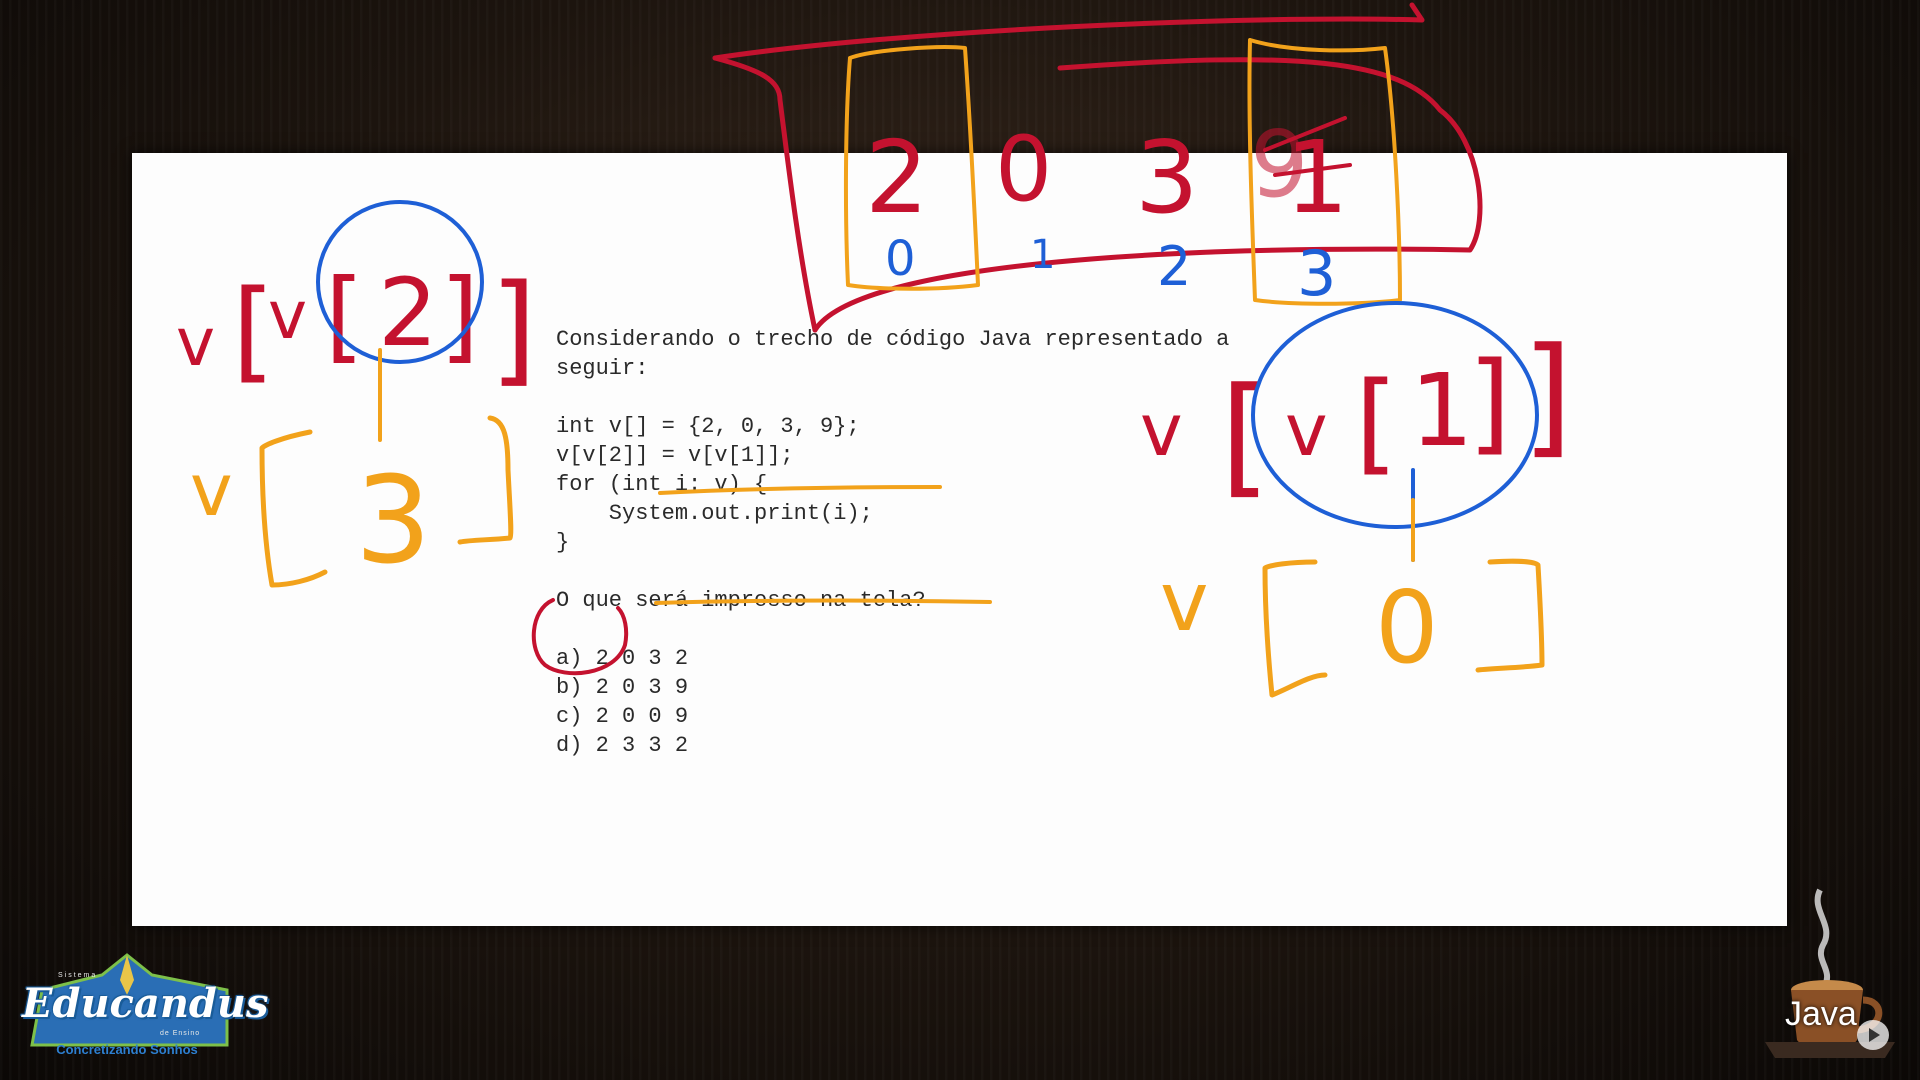 The width and height of the screenshot is (1920, 1080). What do you see at coordinates (1023, 169) in the screenshot?
I see `array-value: 0` at bounding box center [1023, 169].